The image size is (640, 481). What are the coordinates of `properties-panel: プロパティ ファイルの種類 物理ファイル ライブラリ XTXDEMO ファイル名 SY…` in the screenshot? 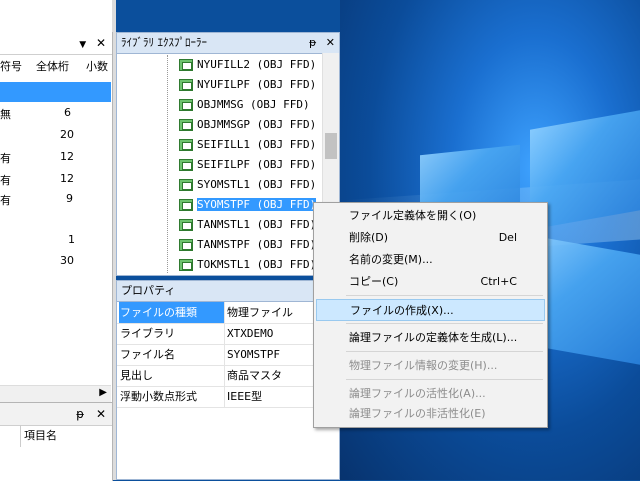 It's located at (228, 380).